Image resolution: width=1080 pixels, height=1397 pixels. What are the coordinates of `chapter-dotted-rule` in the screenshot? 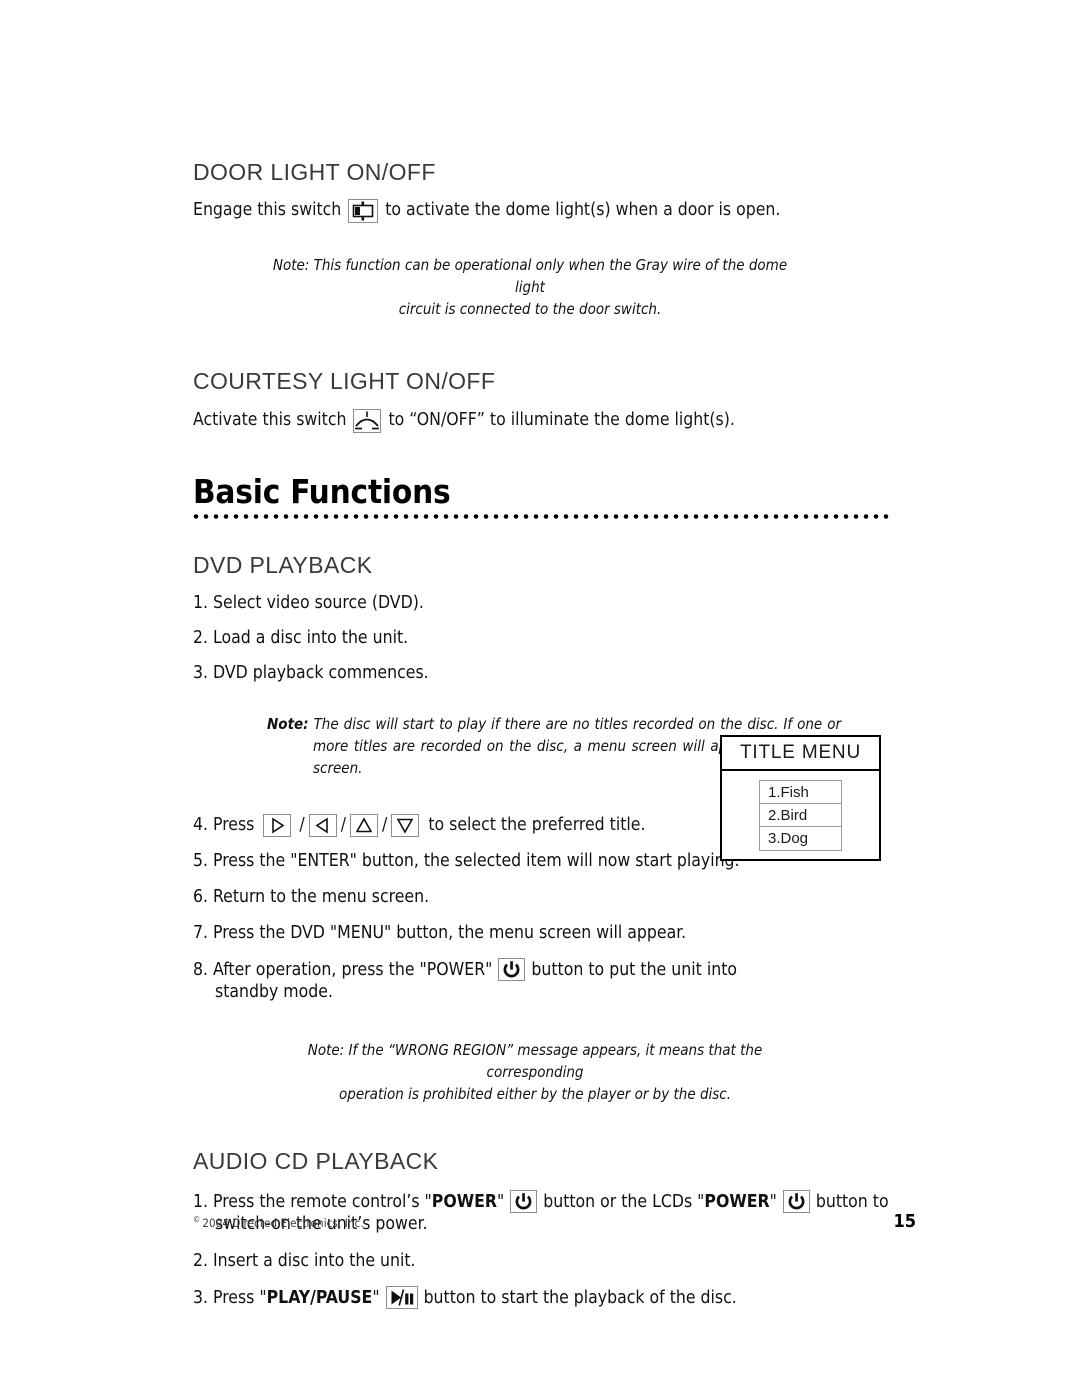 It's located at (541, 516).